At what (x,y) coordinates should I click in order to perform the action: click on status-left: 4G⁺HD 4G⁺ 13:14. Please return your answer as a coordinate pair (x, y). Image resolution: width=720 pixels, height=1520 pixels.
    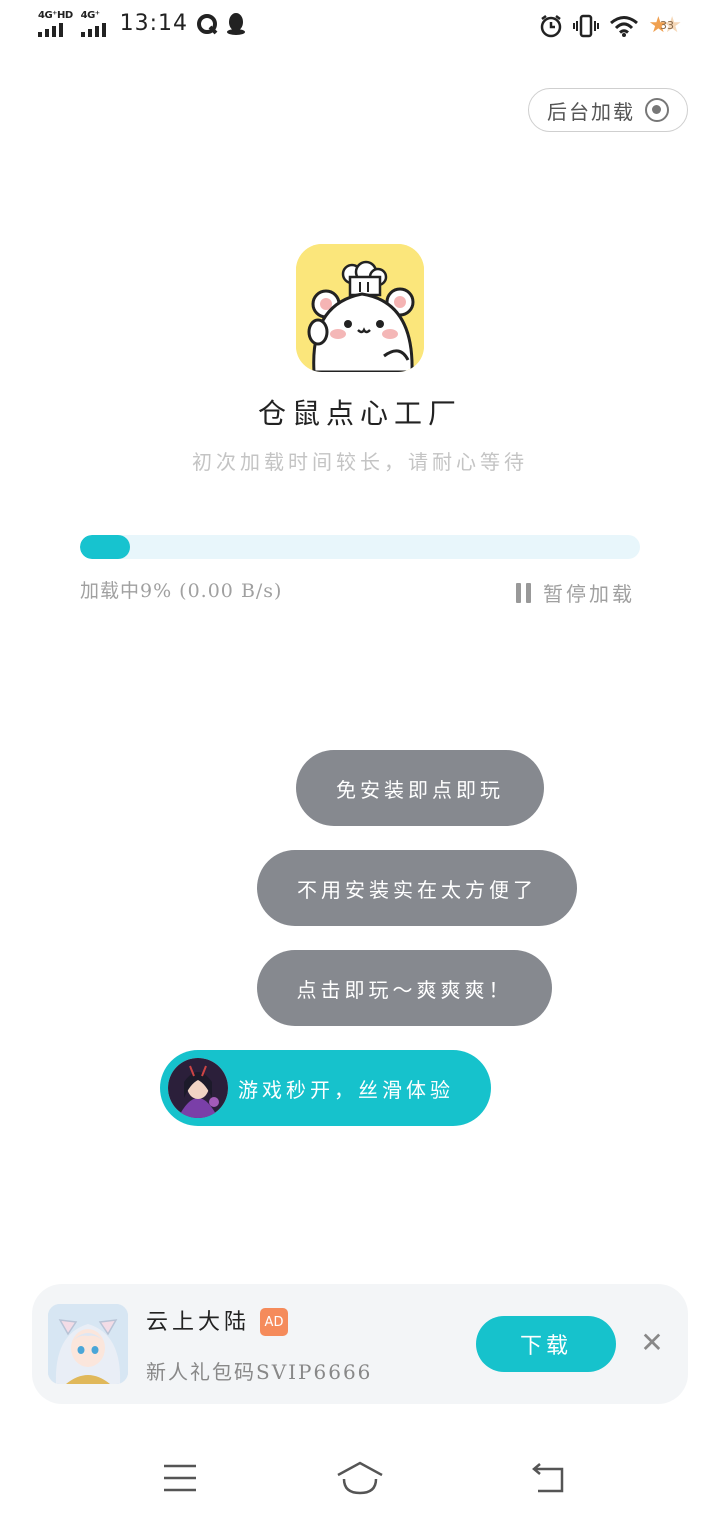
    Looking at the image, I should click on (142, 23).